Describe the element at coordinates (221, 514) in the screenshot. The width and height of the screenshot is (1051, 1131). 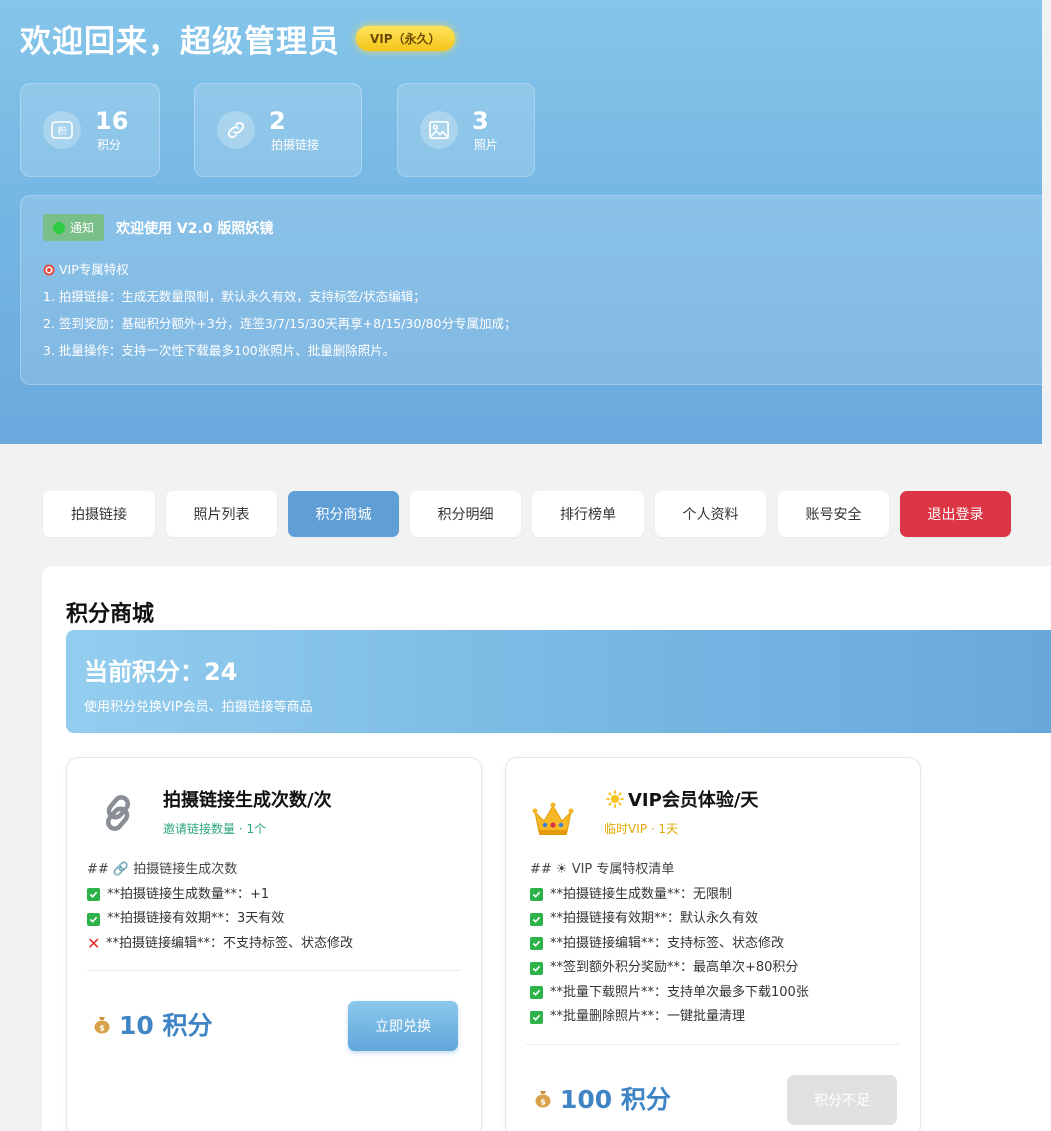
I see `tab-photo-list: 照片列表` at that location.